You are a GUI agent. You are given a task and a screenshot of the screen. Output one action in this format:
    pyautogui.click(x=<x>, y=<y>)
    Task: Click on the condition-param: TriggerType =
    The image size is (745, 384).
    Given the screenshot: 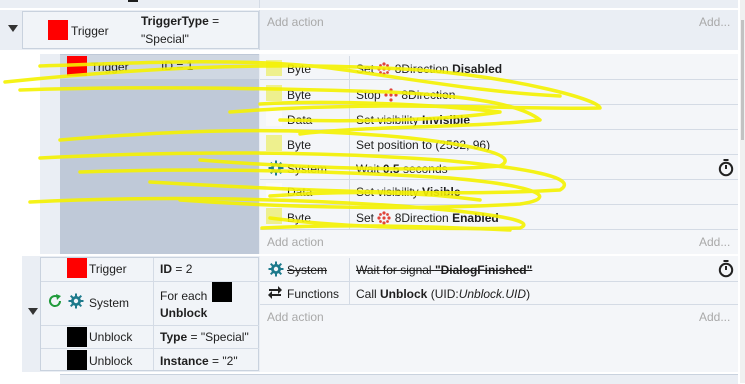 What is the action you would take?
    pyautogui.click(x=180, y=21)
    